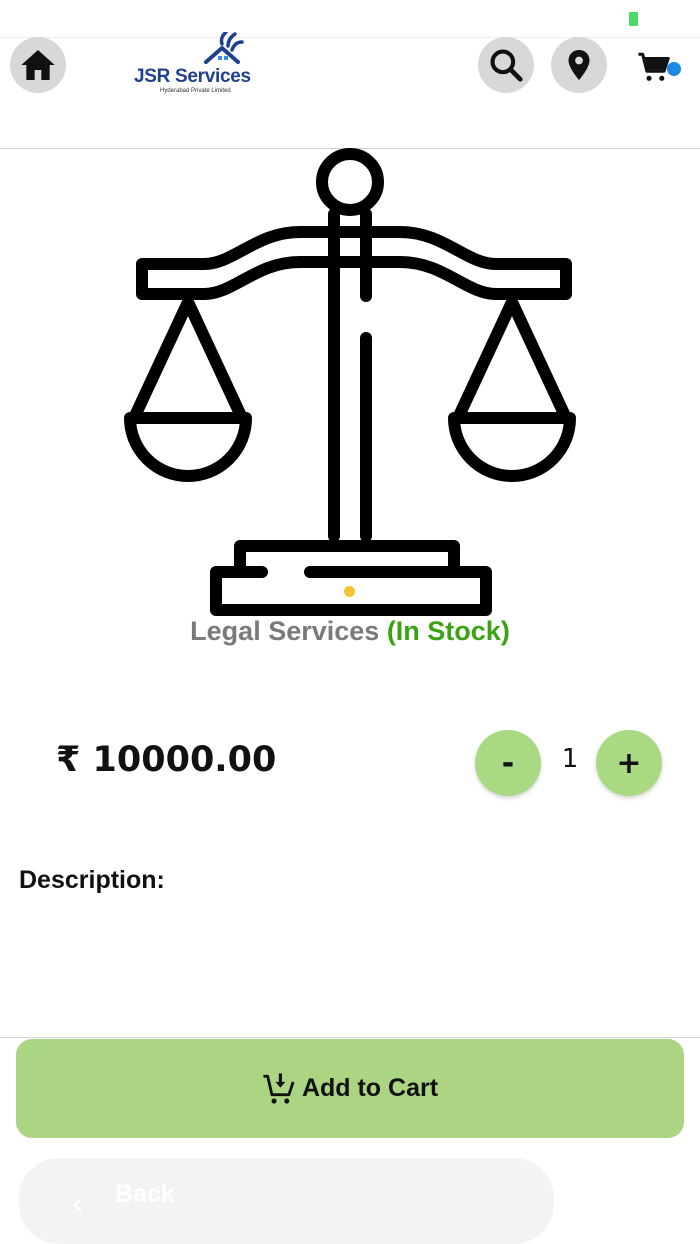 The width and height of the screenshot is (700, 1244). What do you see at coordinates (570, 759) in the screenshot?
I see `quantity-value: 1` at bounding box center [570, 759].